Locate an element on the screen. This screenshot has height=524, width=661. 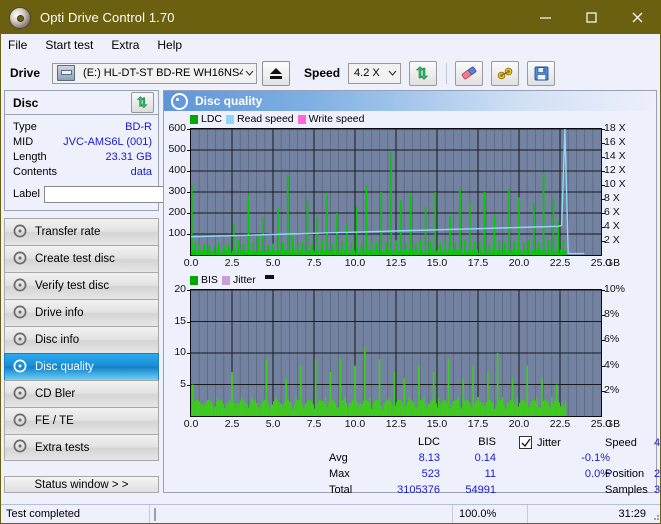
disc-length-value: 23.31 GB is located at coordinates (128, 156).